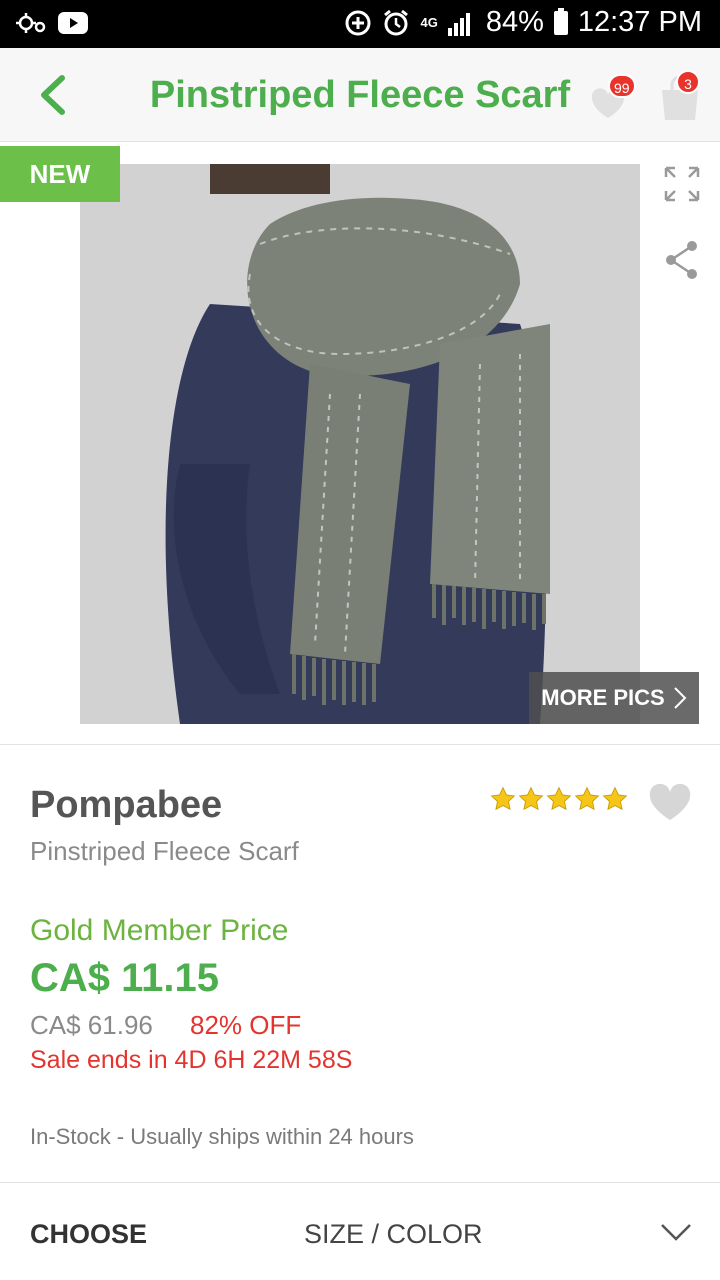  What do you see at coordinates (560, 21) in the screenshot?
I see `battery-icon` at bounding box center [560, 21].